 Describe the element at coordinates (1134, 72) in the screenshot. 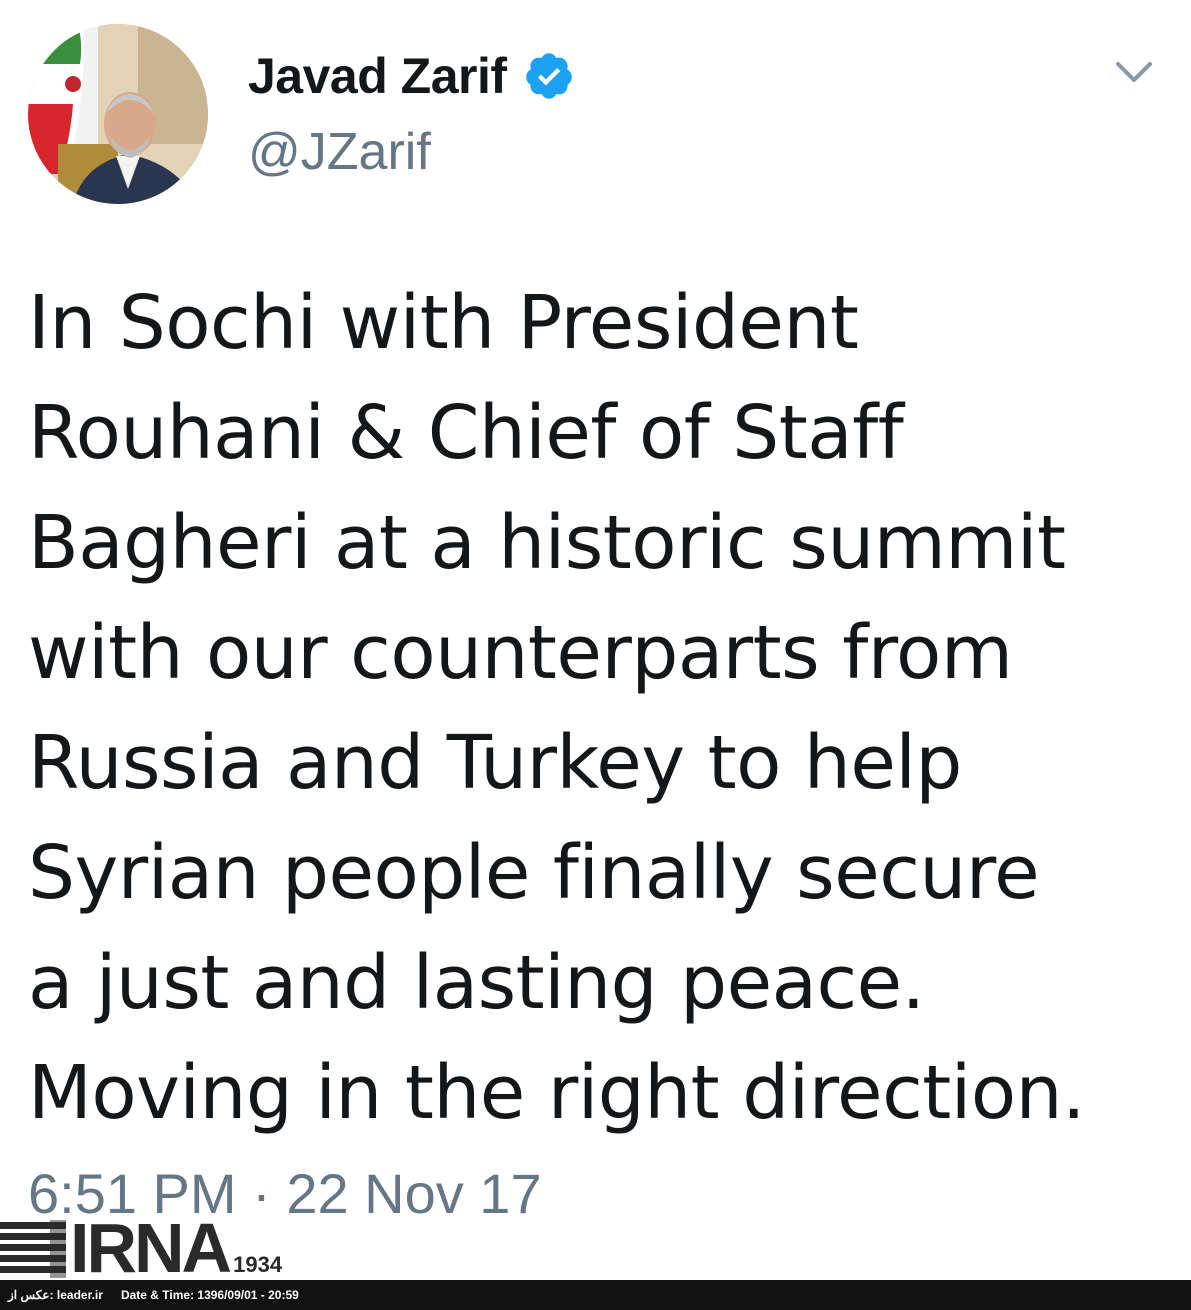

I see `chevron-down-icon` at that location.